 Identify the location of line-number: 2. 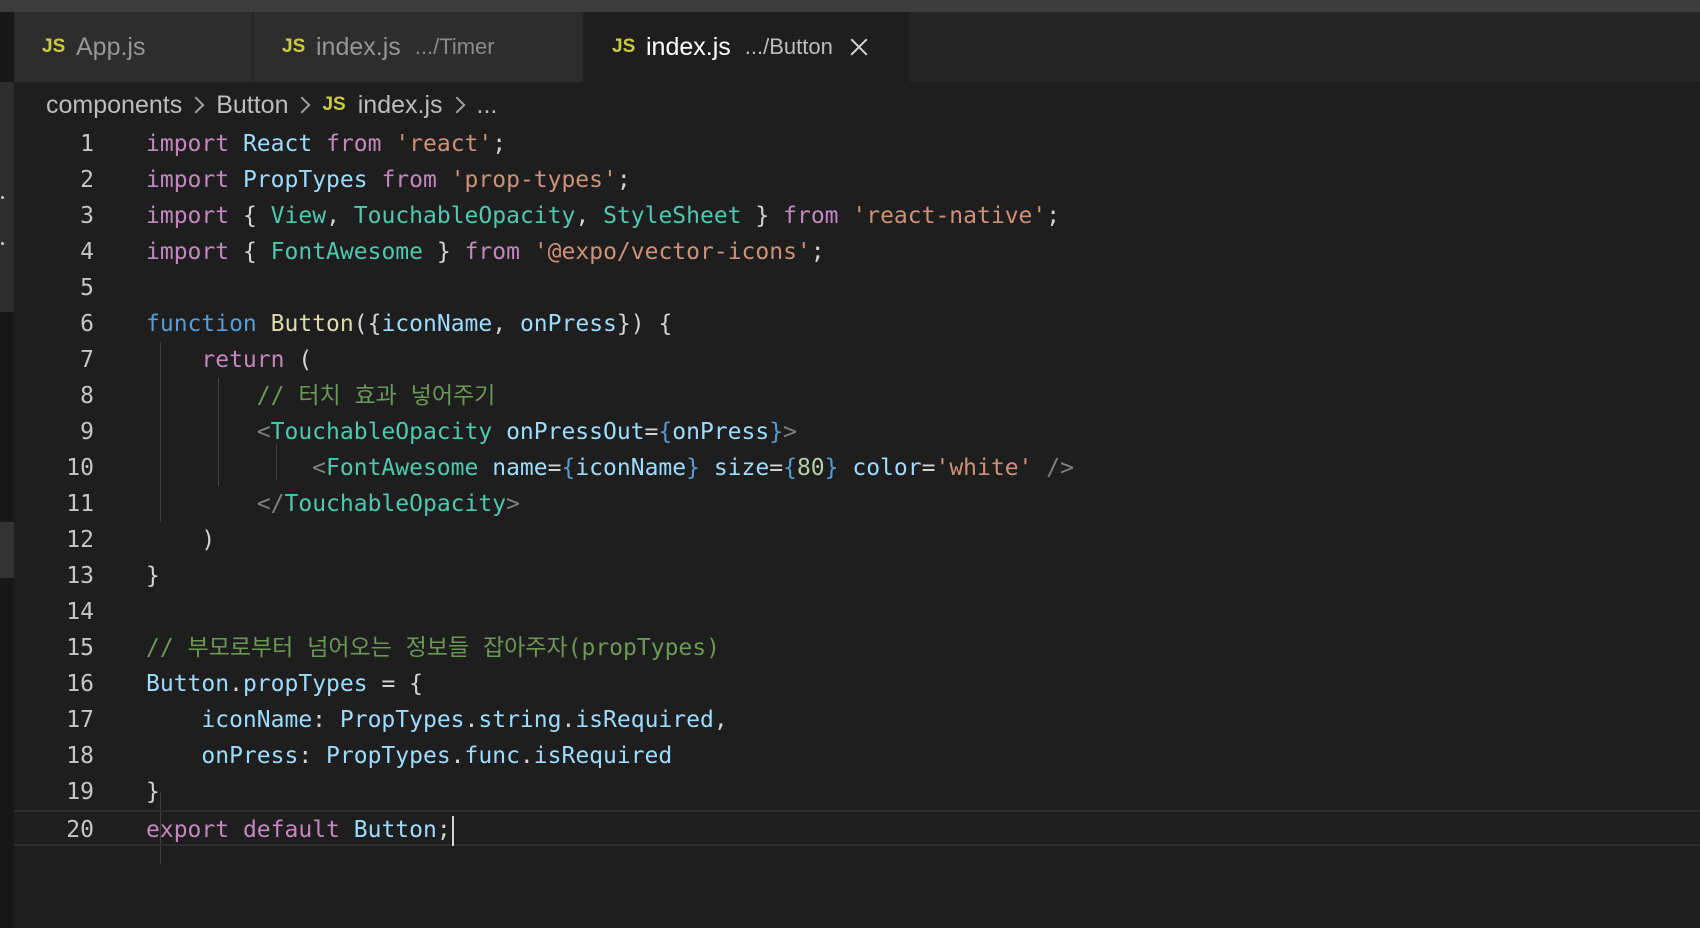
(87, 180).